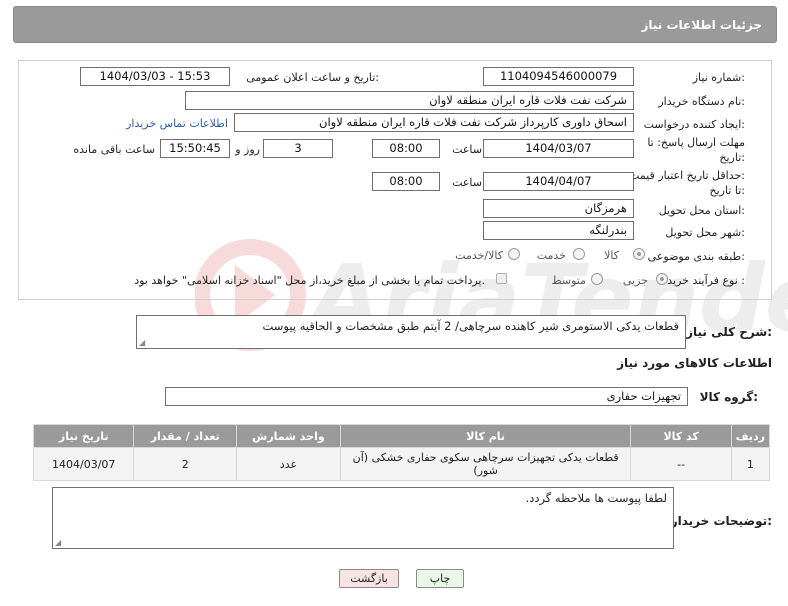 The width and height of the screenshot is (788, 606). I want to click on price-date-field: 1404/04/07, so click(558, 181).